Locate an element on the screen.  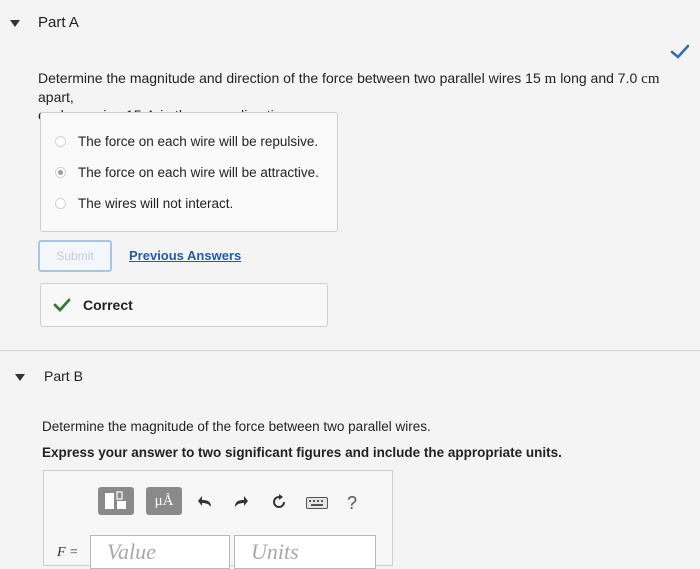
templates-button is located at coordinates (116, 501).